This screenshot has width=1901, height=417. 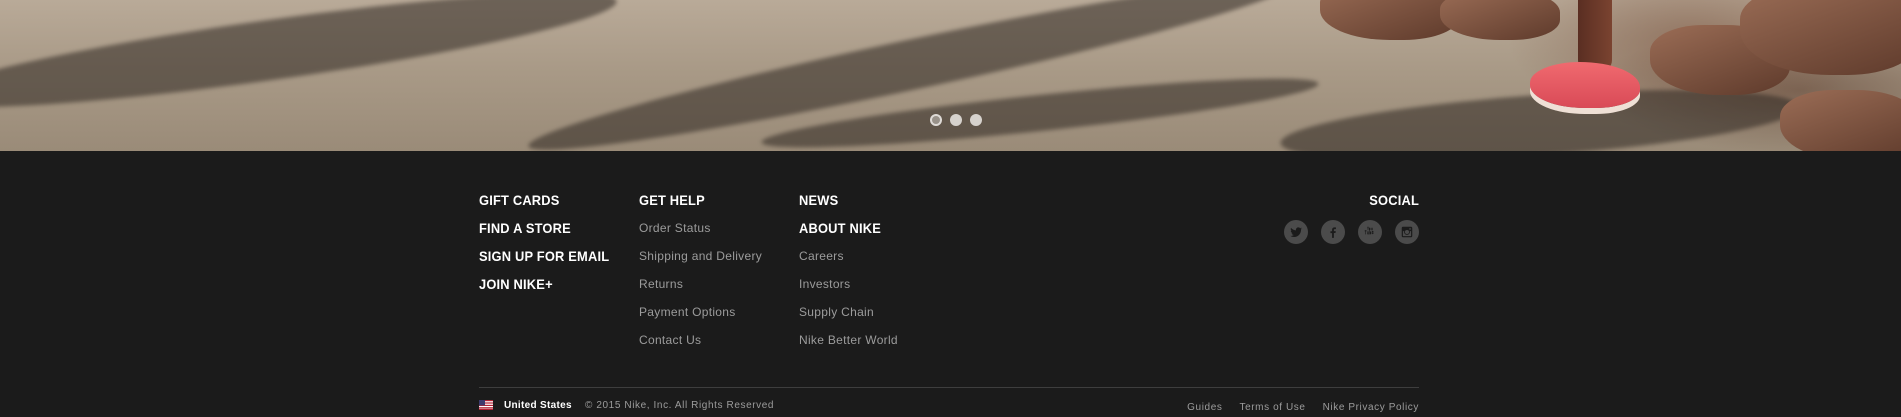 I want to click on youtube-icon, so click(x=1370, y=232).